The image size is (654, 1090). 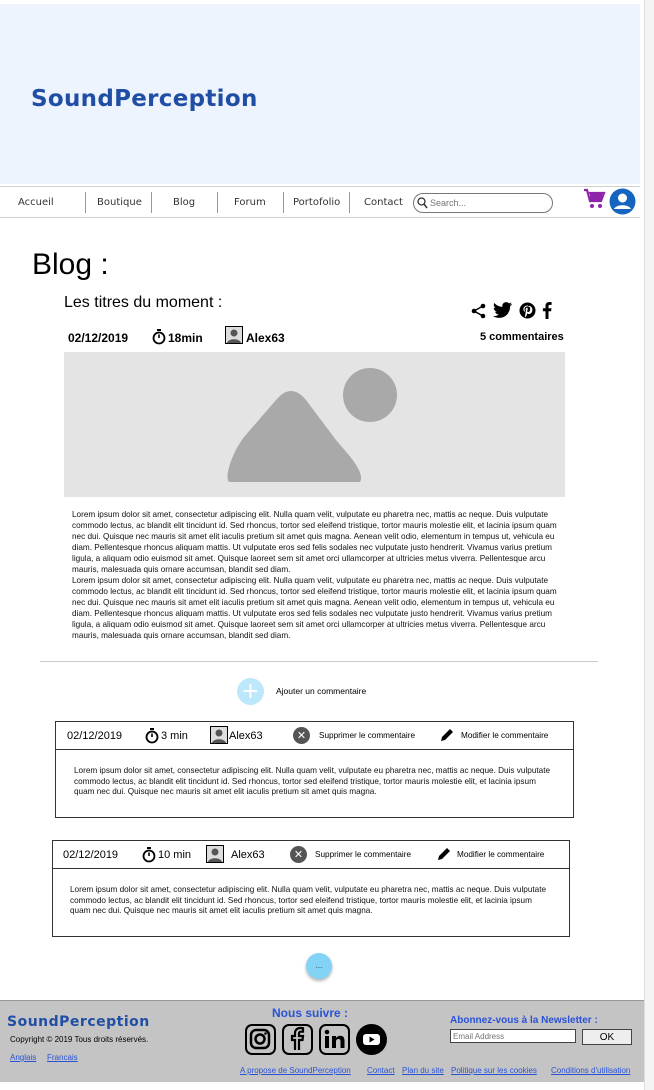 What do you see at coordinates (144, 99) in the screenshot?
I see `site-logo: SoundPerception` at bounding box center [144, 99].